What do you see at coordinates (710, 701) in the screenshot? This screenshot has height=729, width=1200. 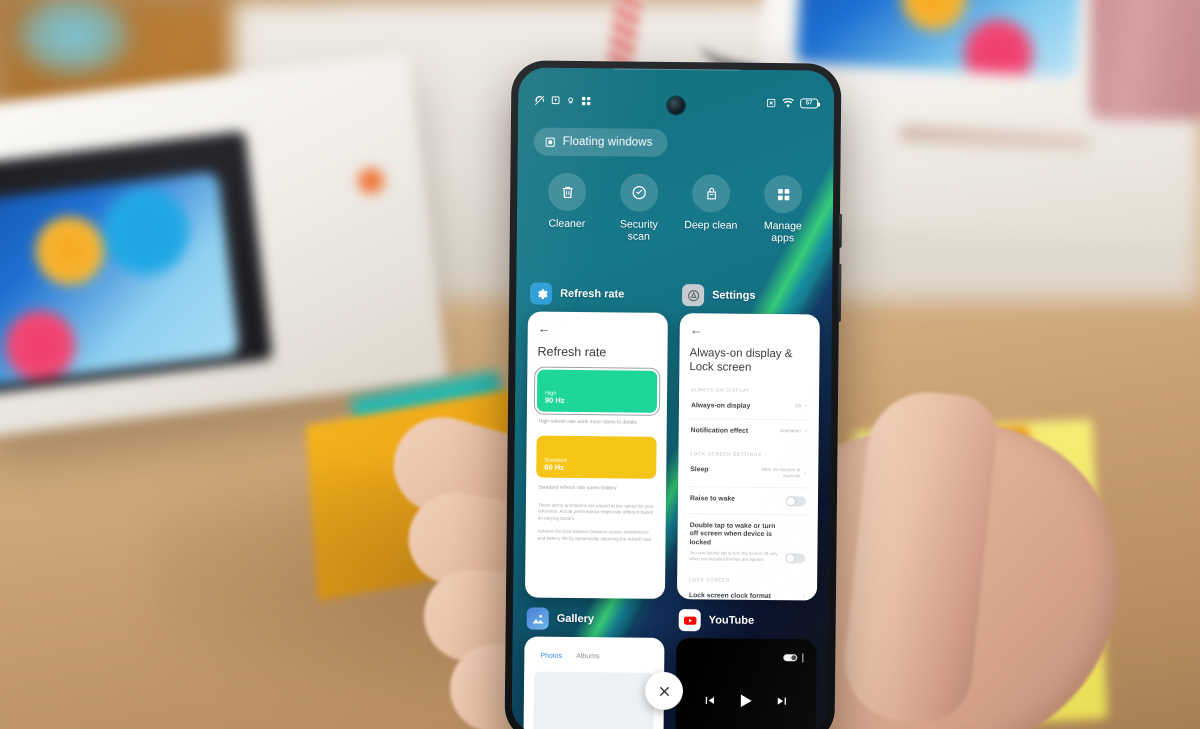 I see `previous-icon` at bounding box center [710, 701].